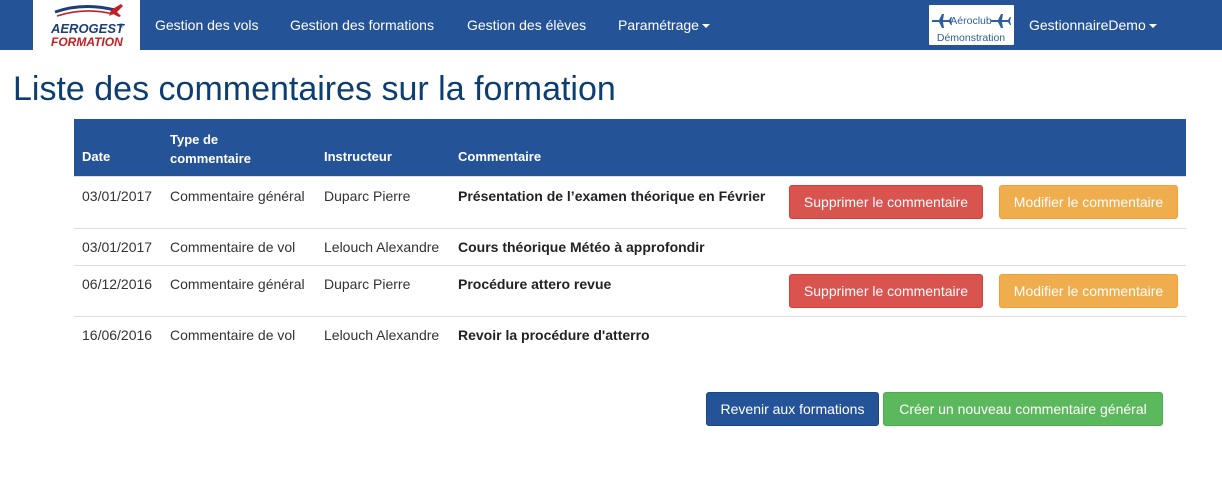  Describe the element at coordinates (581, 247) in the screenshot. I see `cell-comment: Cours théorique Météo à approfondir` at that location.